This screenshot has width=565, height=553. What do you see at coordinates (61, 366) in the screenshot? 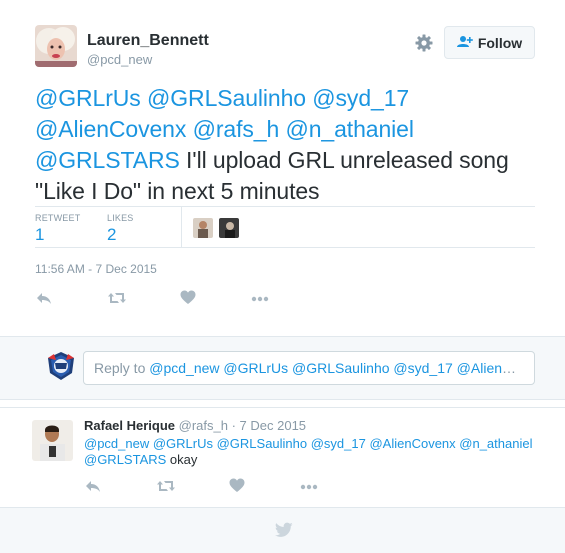
I see `current-user-avatar` at bounding box center [61, 366].